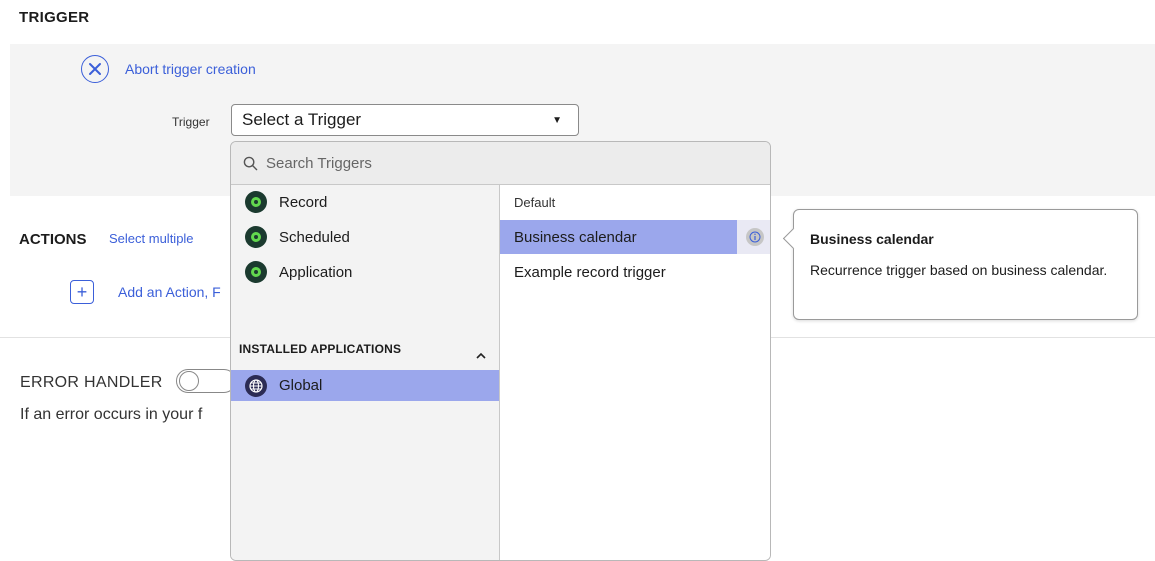 Image resolution: width=1155 pixels, height=561 pixels. I want to click on plus-icon: +, so click(82, 291).